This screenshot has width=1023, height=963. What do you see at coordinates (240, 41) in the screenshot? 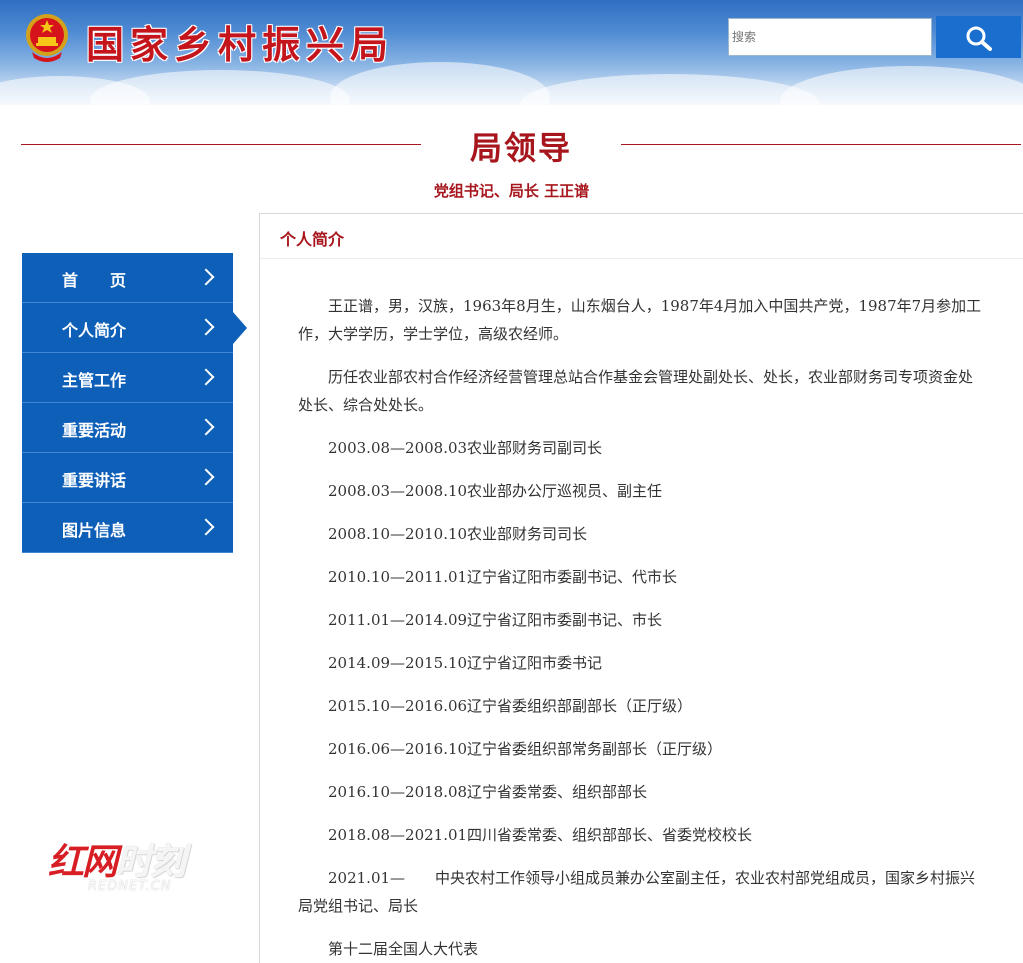
I see `site-title: 国家乡村振兴局` at bounding box center [240, 41].